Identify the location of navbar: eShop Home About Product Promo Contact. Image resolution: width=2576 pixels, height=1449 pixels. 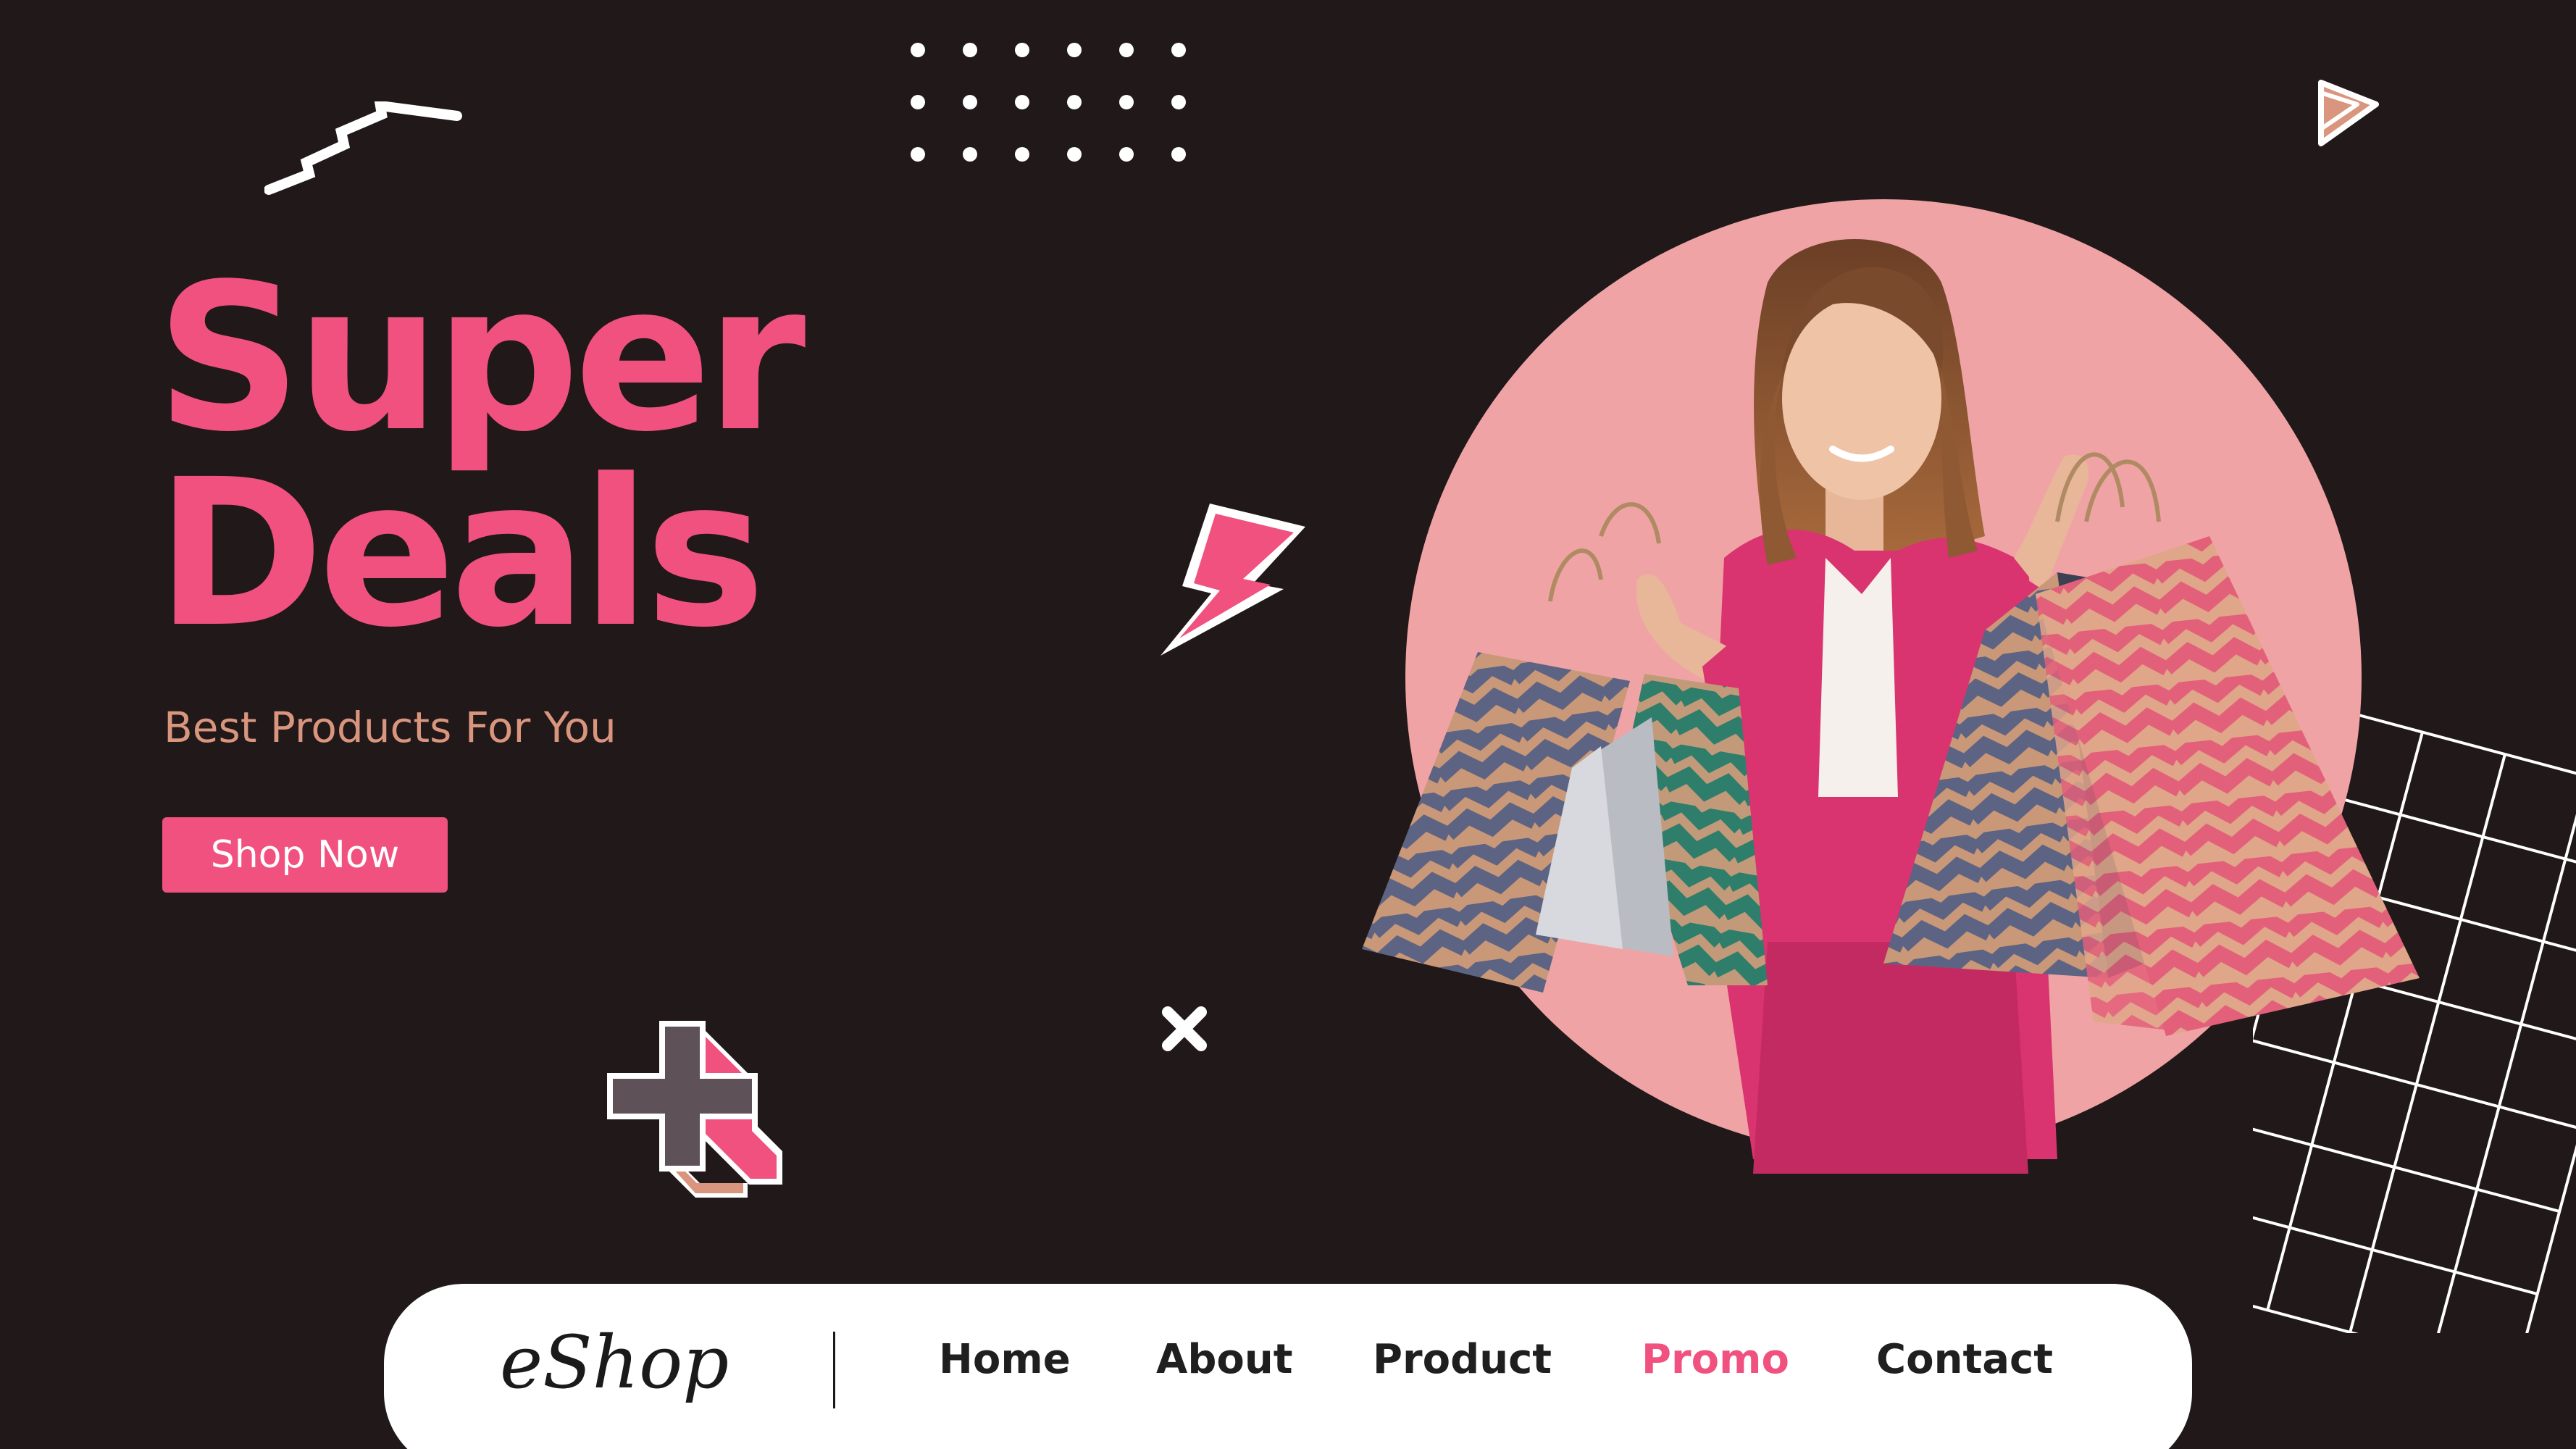
(1288, 1367).